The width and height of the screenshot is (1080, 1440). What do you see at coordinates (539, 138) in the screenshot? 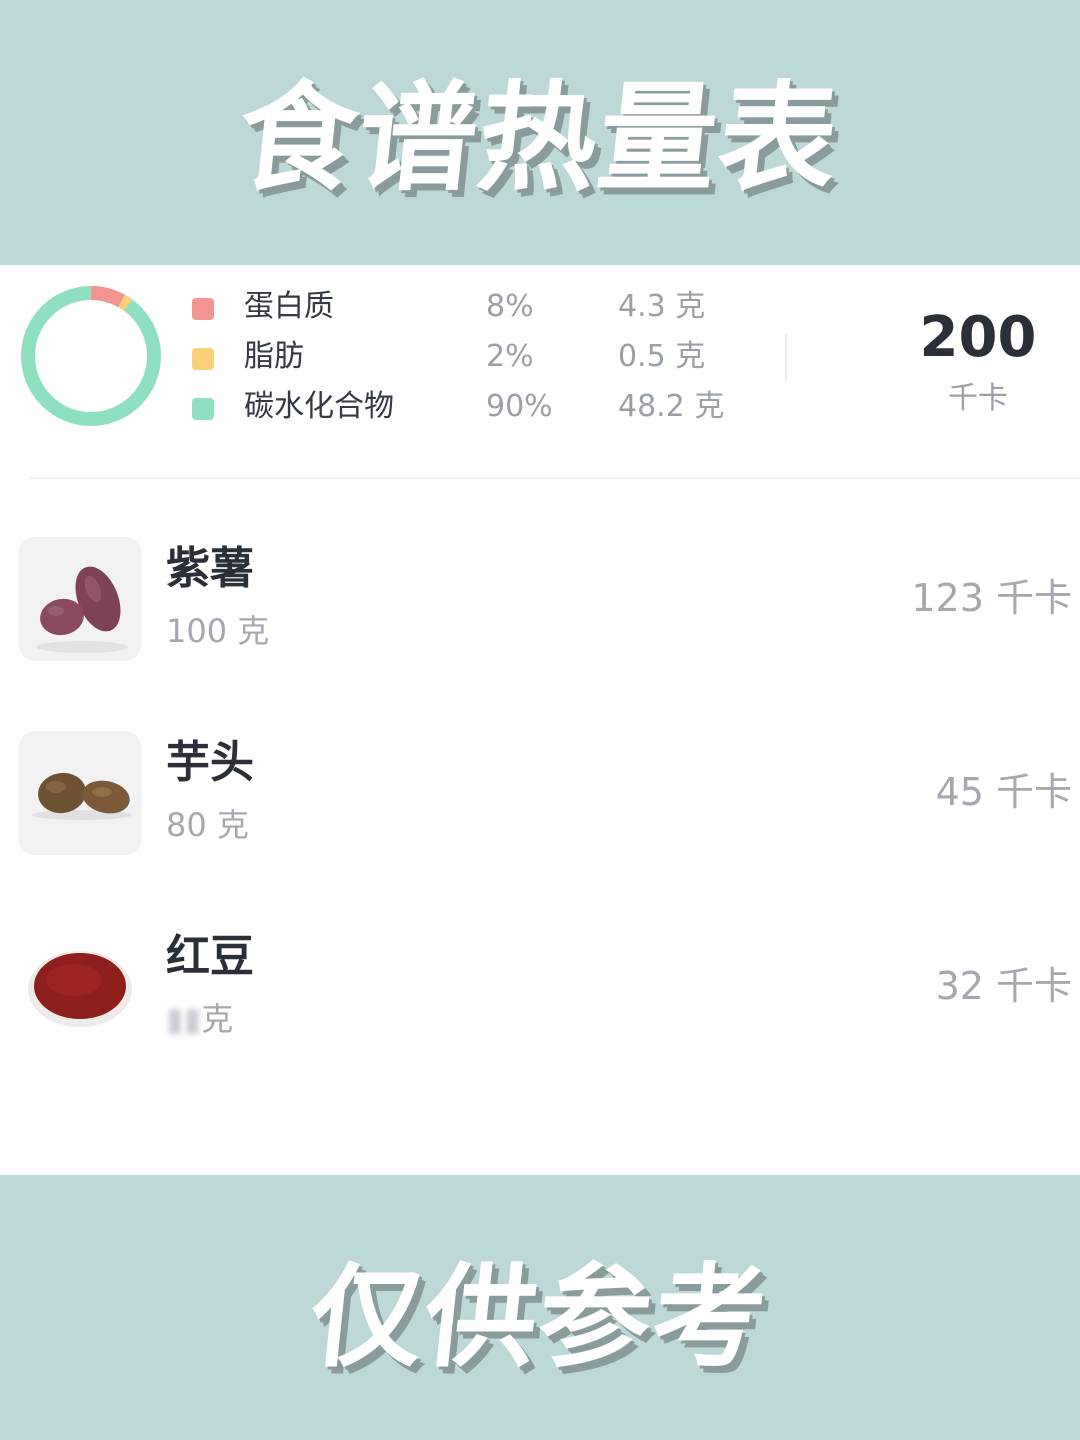
I see `header-title: 食谱热量表` at bounding box center [539, 138].